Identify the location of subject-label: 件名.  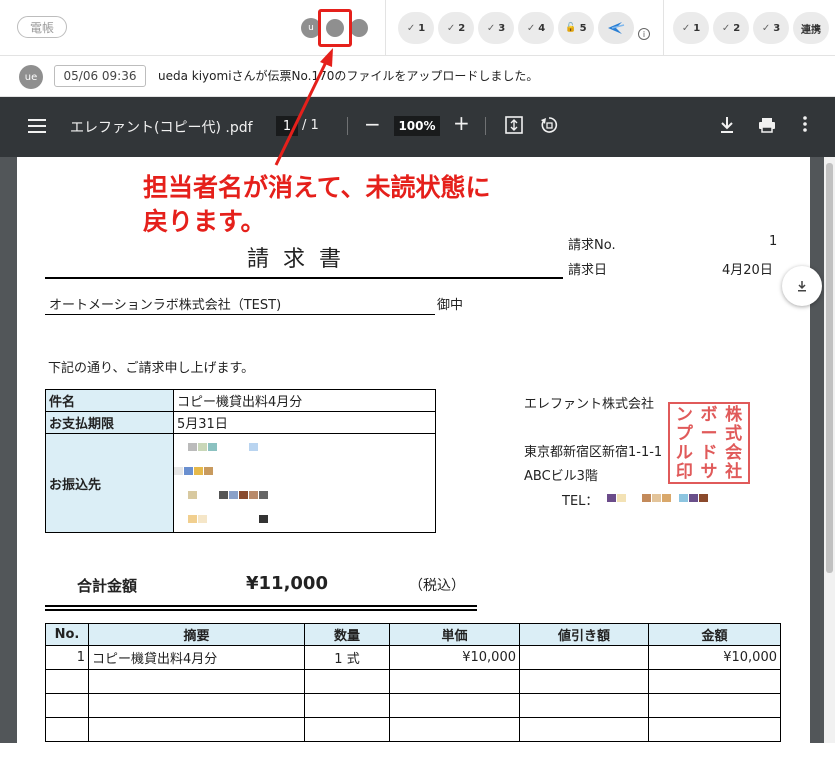
(109, 400).